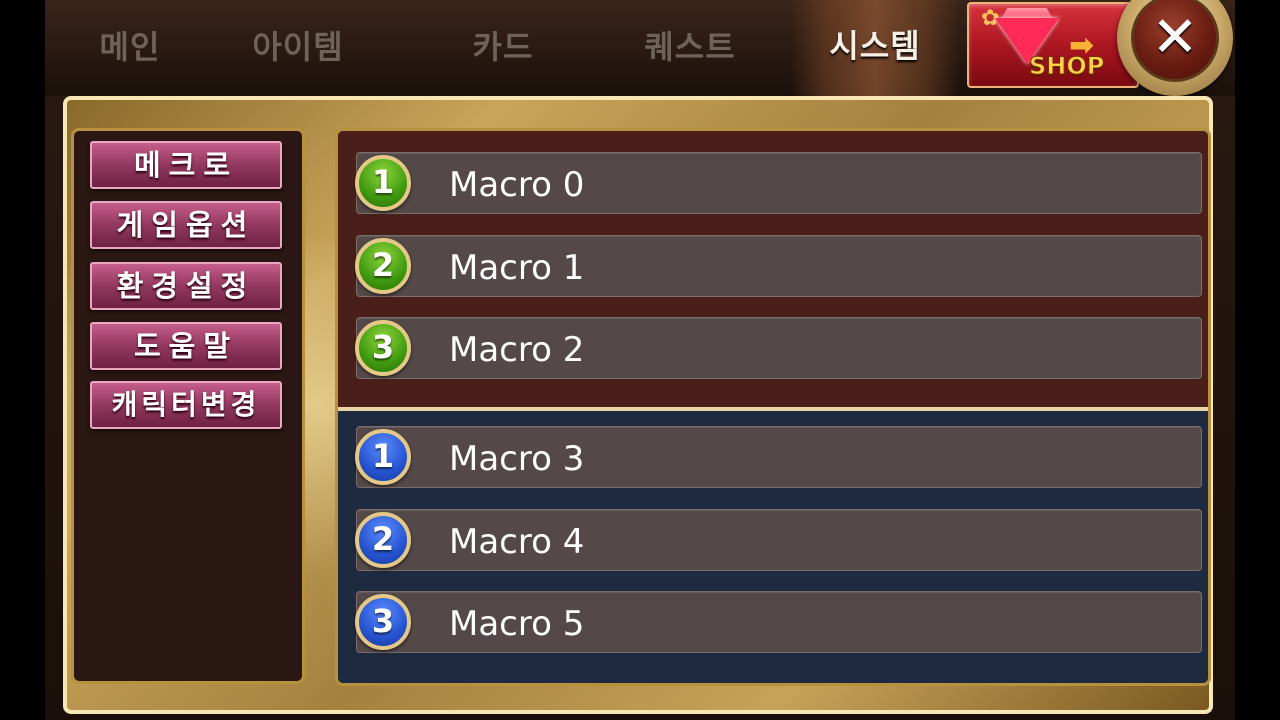 Image resolution: width=1280 pixels, height=720 pixels. What do you see at coordinates (517, 542) in the screenshot?
I see `macro-label: Macro 4` at bounding box center [517, 542].